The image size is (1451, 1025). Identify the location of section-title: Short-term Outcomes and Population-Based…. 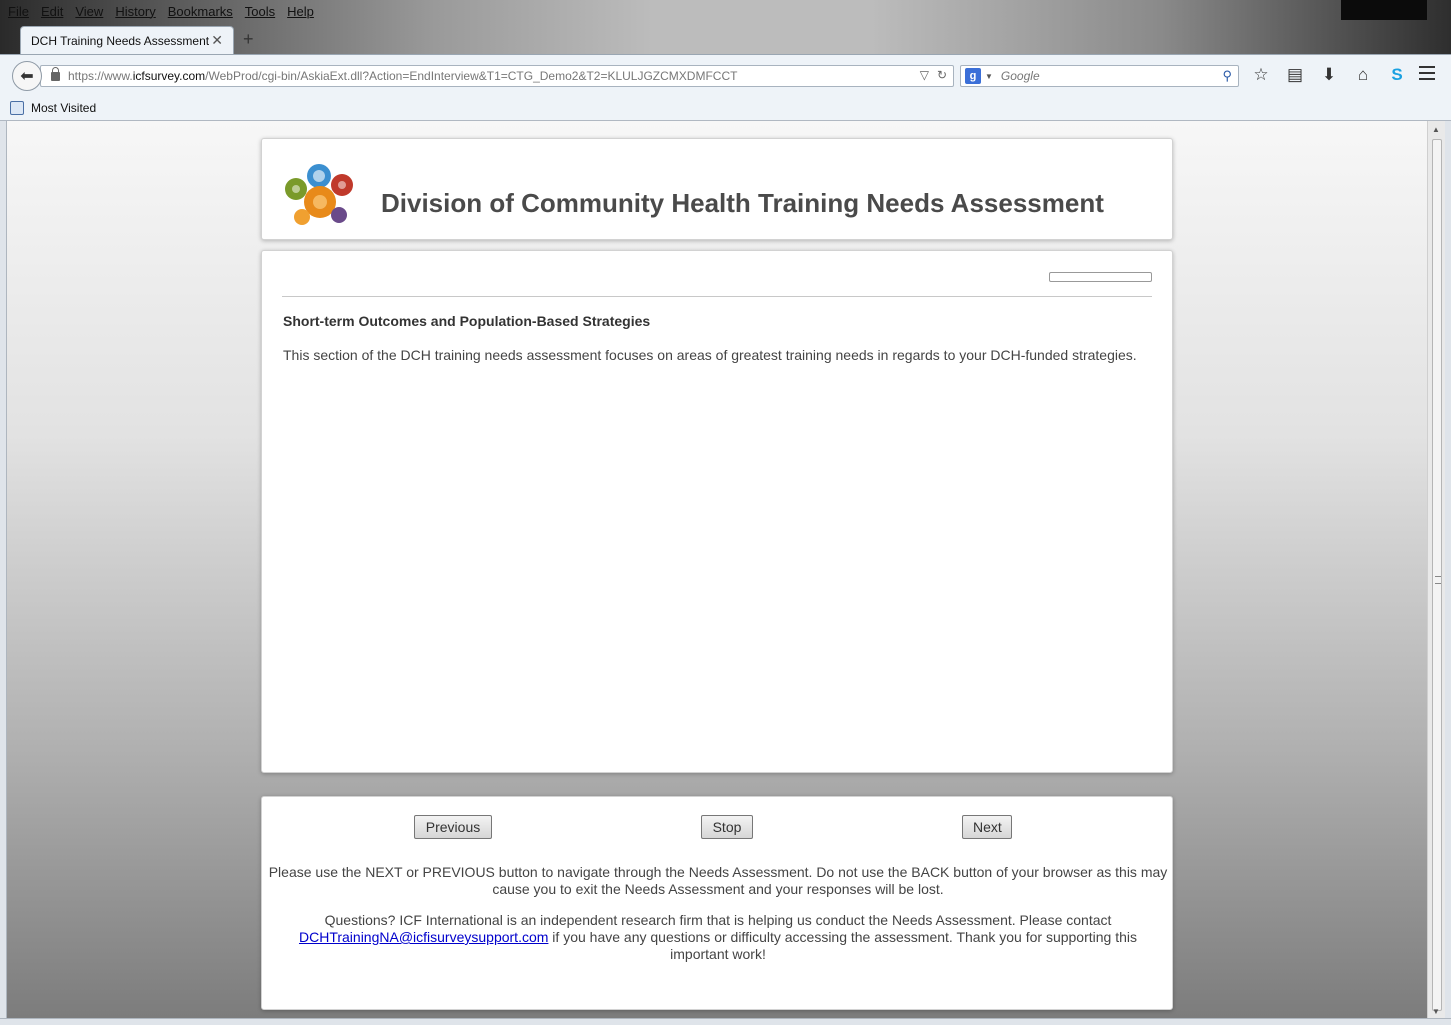
(467, 321).